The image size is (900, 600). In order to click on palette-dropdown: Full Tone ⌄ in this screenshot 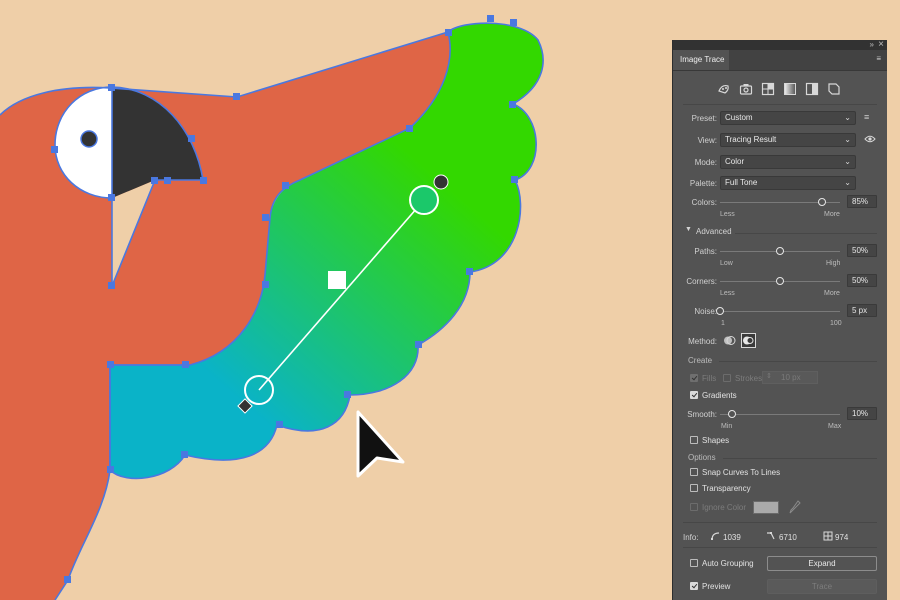, I will do `click(788, 183)`.